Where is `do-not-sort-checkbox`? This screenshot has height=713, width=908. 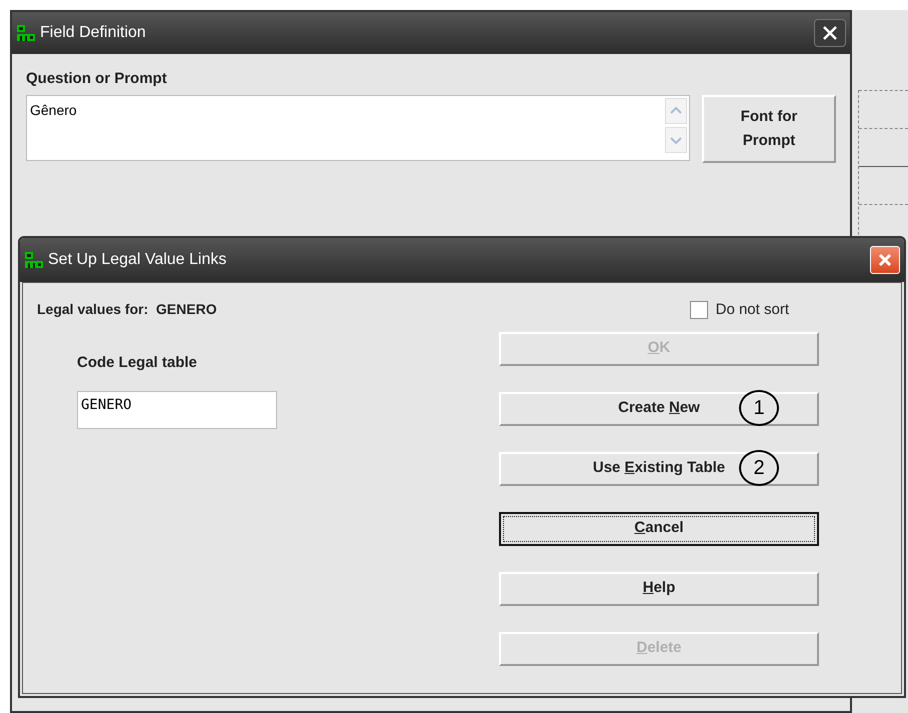 do-not-sort-checkbox is located at coordinates (699, 310).